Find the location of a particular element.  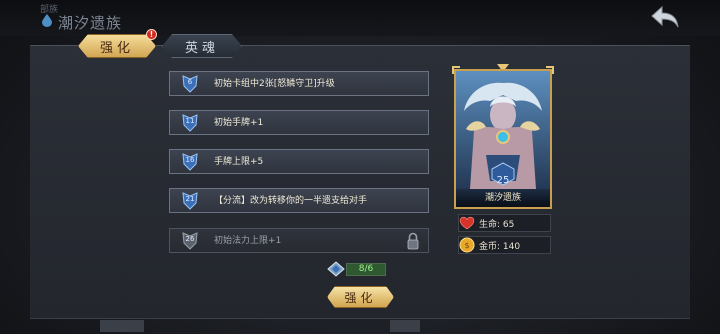

upgrade-material-icon is located at coordinates (336, 269).